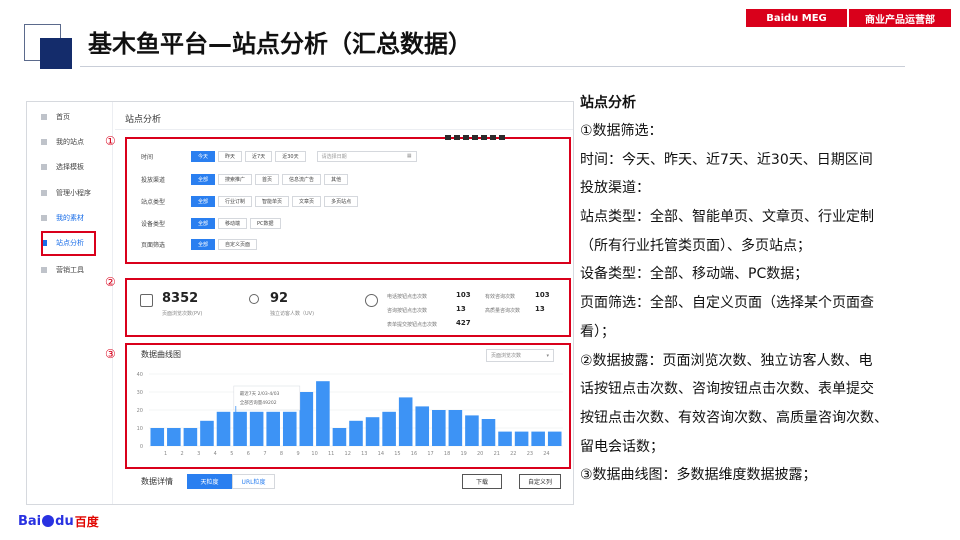  Describe the element at coordinates (899, 18) in the screenshot. I see `badge-department: 商业产品运营部` at that location.